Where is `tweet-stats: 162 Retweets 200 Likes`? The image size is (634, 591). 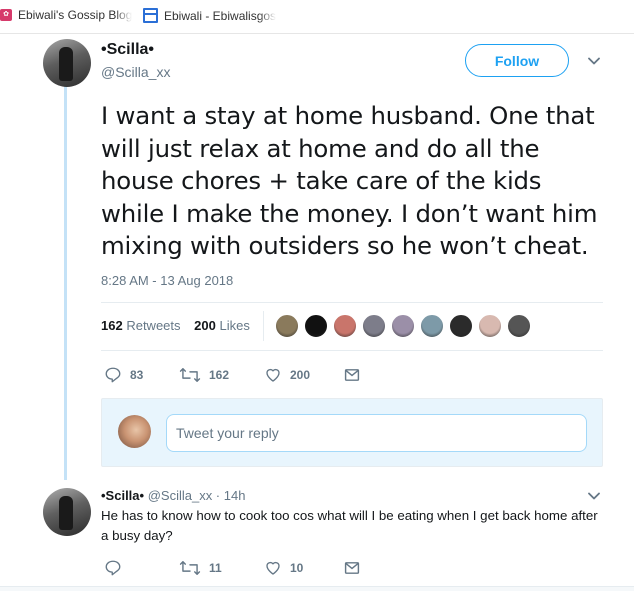
tweet-stats: 162 Retweets 200 Likes is located at coordinates (180, 325).